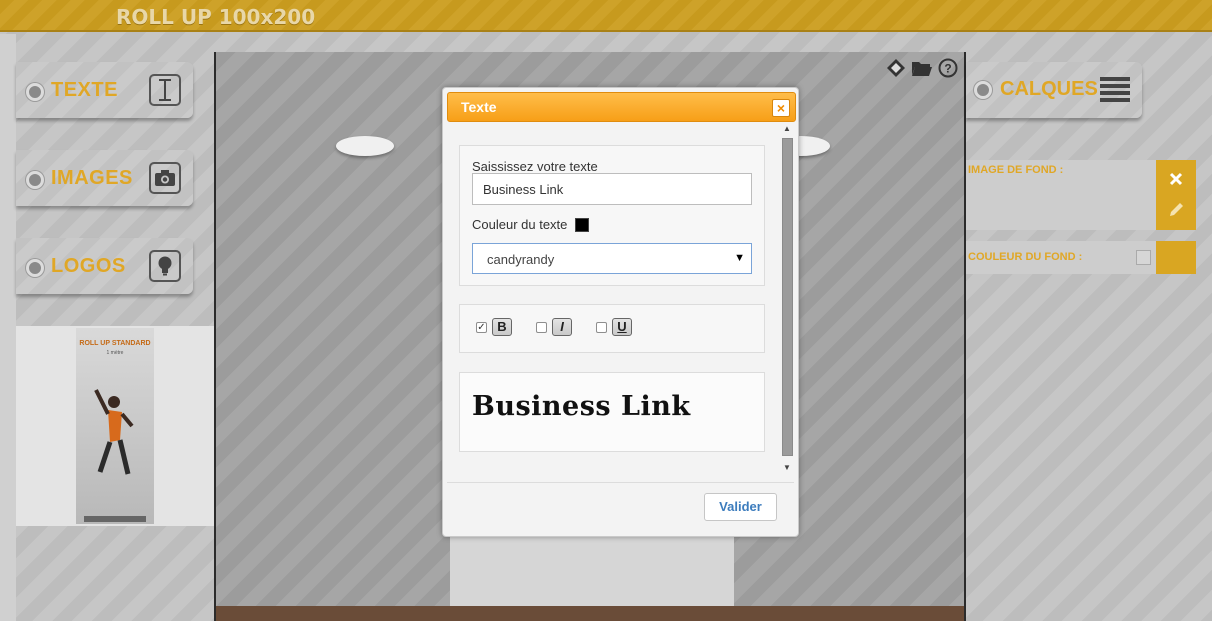 The width and height of the screenshot is (1212, 621). I want to click on pencil-icon, so click(1176, 210).